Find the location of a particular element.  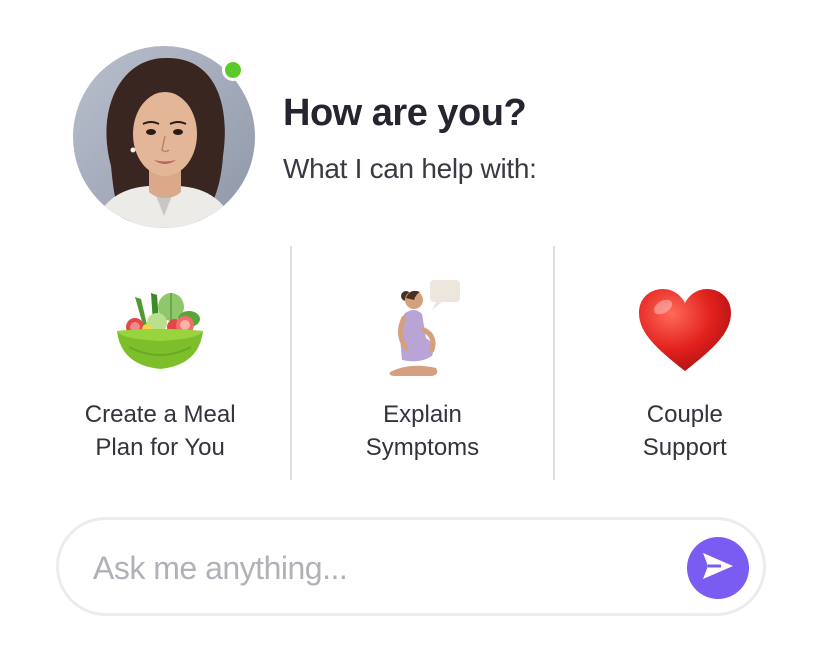

page-title: How are you? is located at coordinates (405, 113).